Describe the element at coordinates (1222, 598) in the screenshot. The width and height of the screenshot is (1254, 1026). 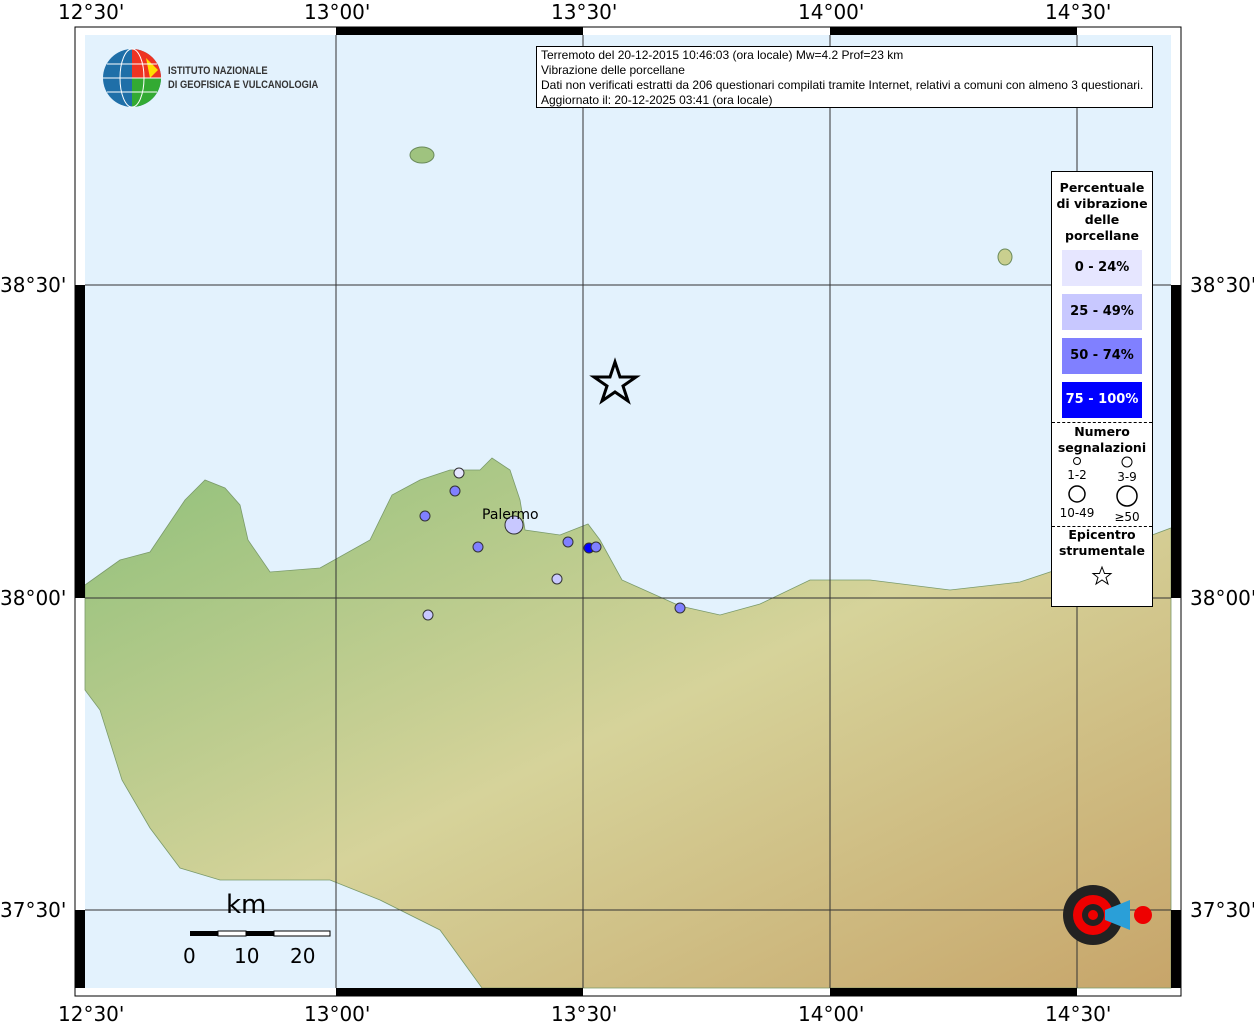
I see `lat-label-right: 38°00'` at that location.